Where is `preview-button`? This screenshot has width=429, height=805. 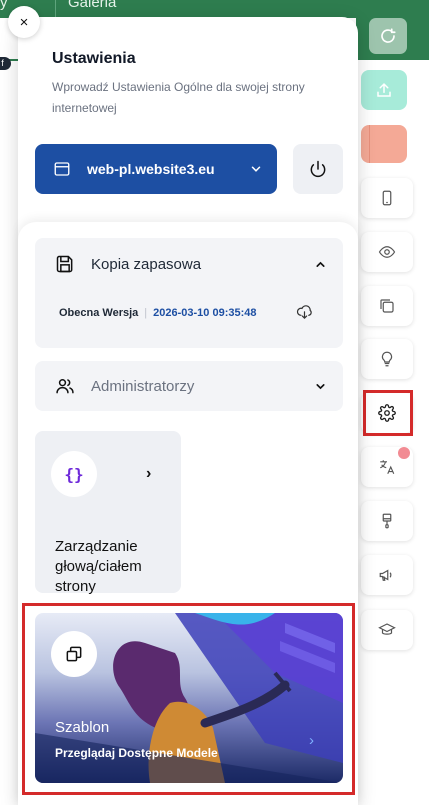
preview-button is located at coordinates (387, 252).